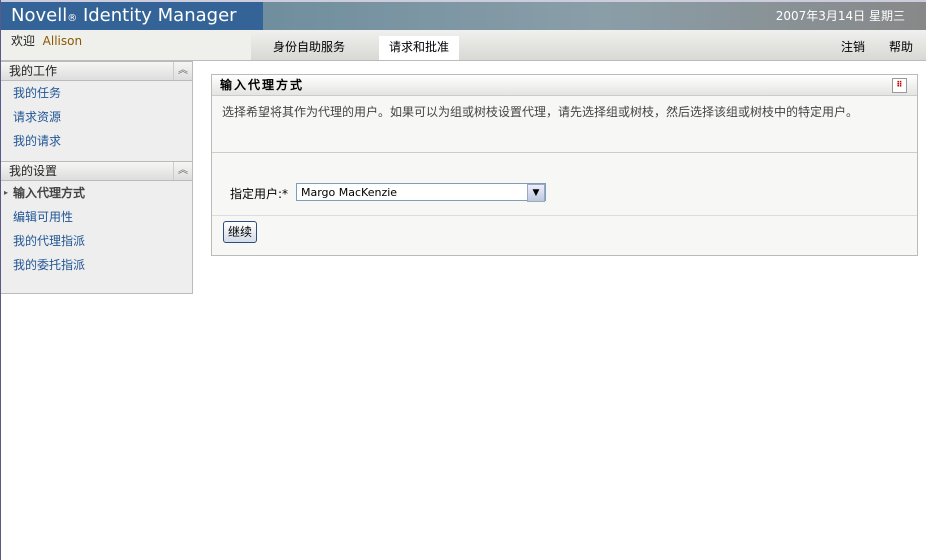 This screenshot has height=560, width=926. I want to click on date-display: 2007年3月14日 星期三, so click(840, 16).